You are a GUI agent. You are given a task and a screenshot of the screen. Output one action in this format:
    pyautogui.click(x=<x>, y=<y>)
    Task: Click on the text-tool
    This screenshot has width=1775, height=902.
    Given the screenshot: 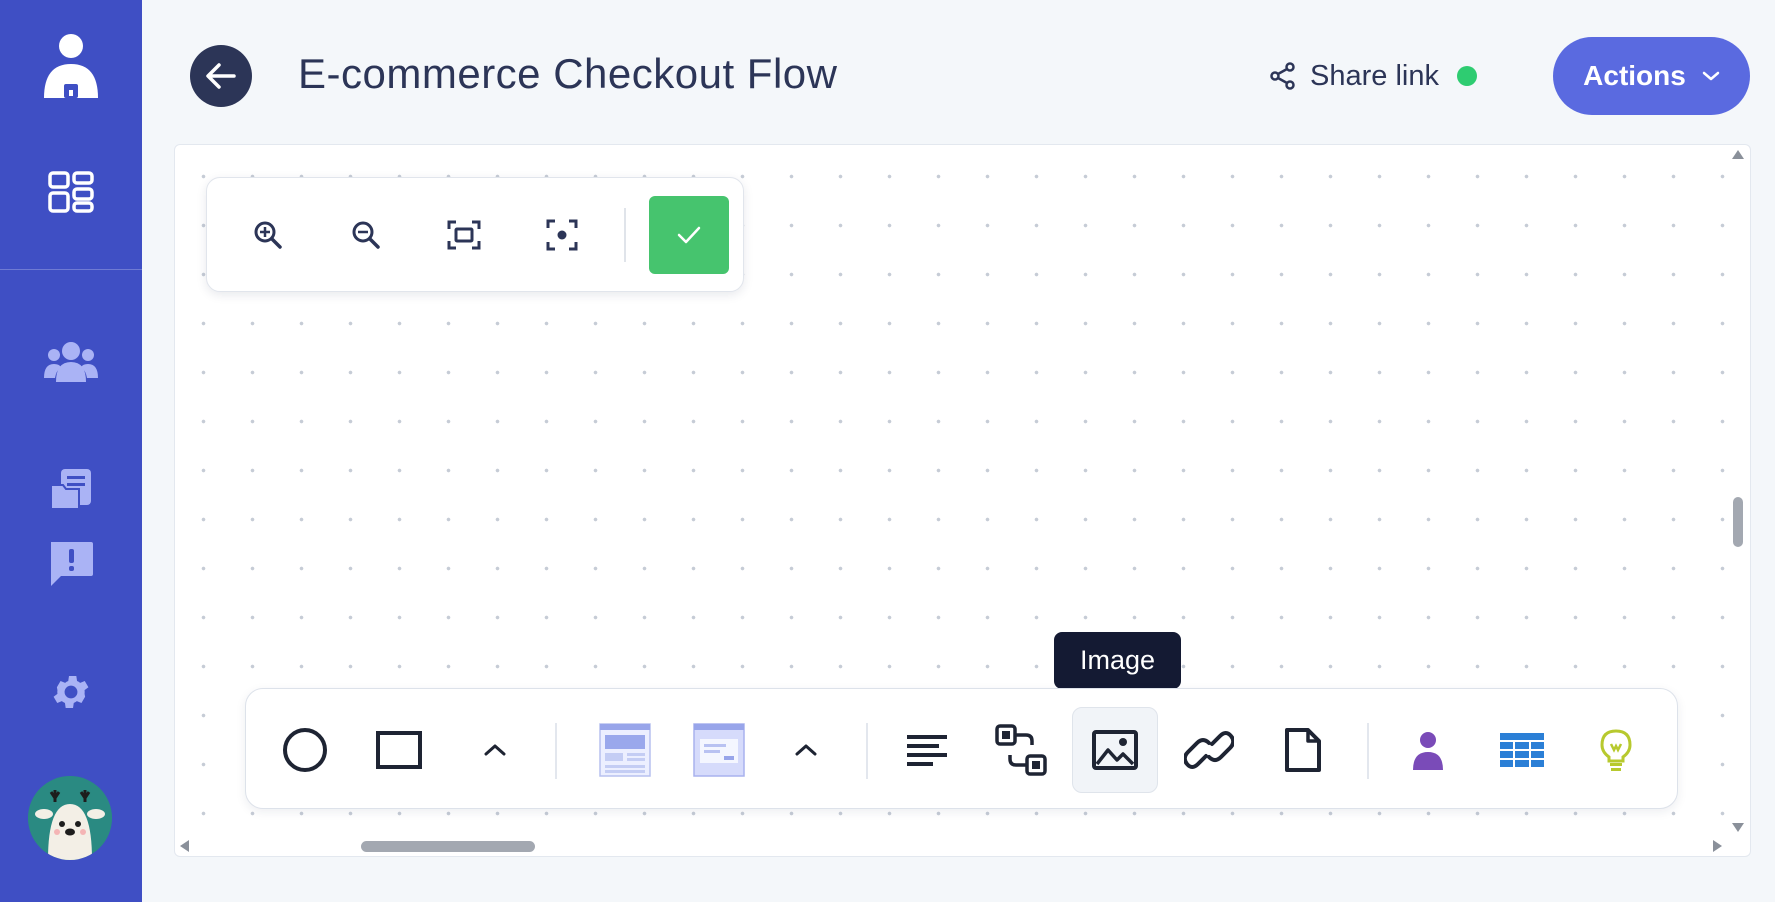 What is the action you would take?
    pyautogui.click(x=927, y=750)
    